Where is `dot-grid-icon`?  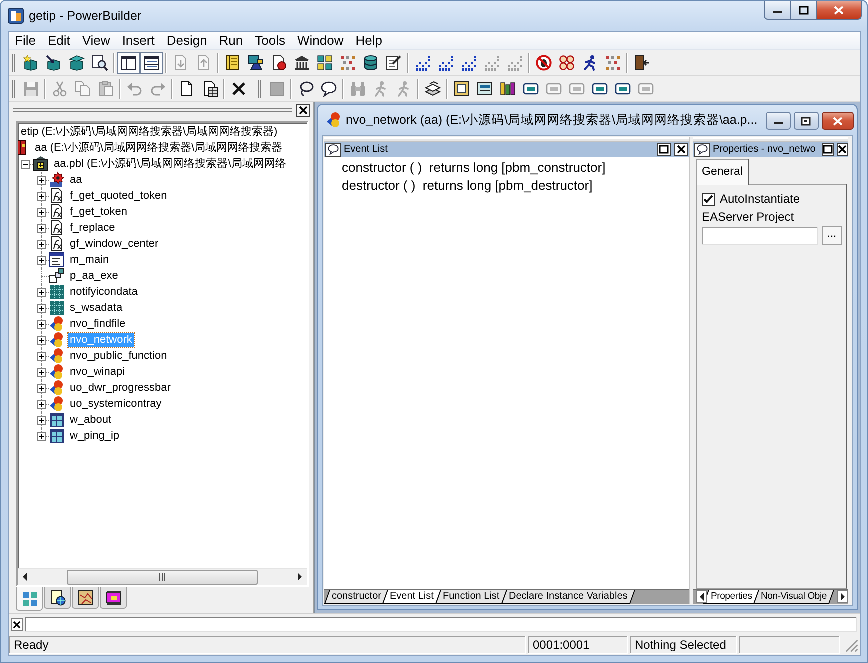 dot-grid-icon is located at coordinates (422, 62).